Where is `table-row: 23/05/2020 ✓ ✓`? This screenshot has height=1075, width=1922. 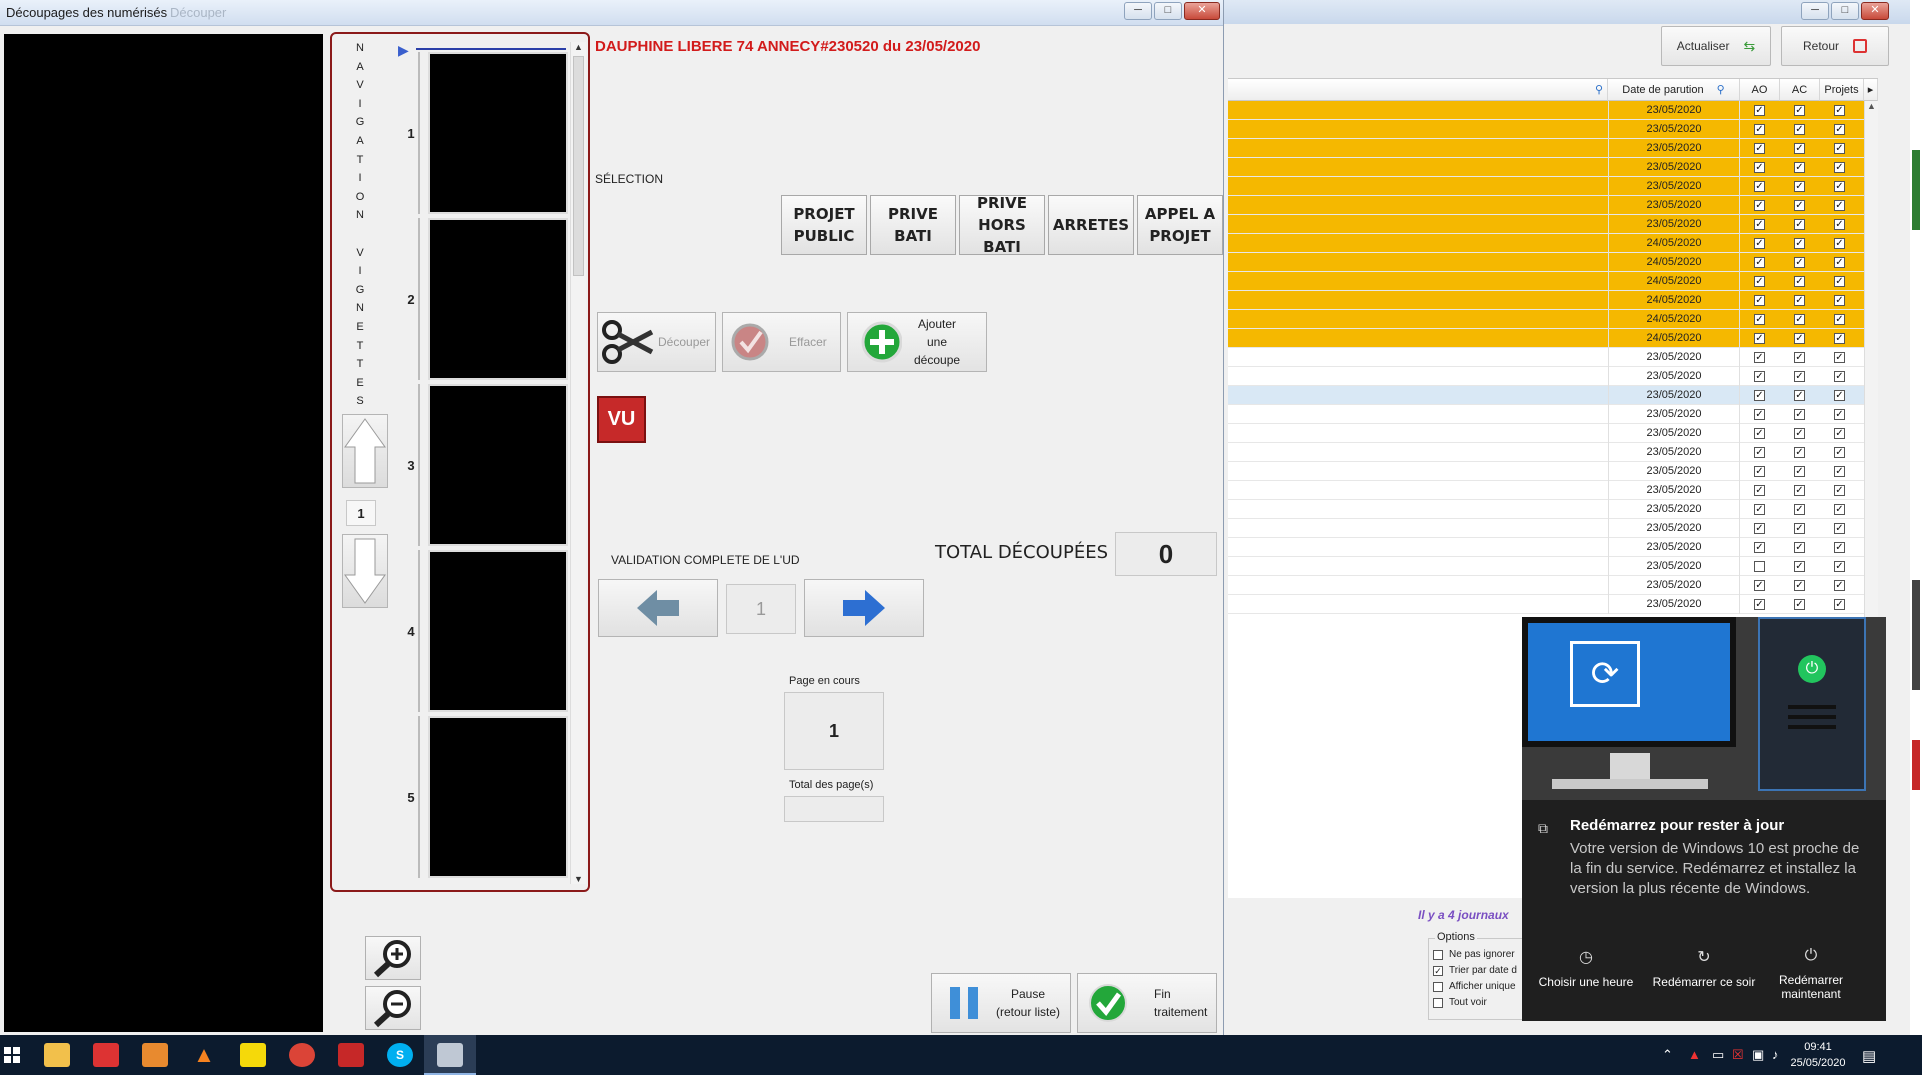 table-row: 23/05/2020 ✓ ✓ is located at coordinates (1553, 566).